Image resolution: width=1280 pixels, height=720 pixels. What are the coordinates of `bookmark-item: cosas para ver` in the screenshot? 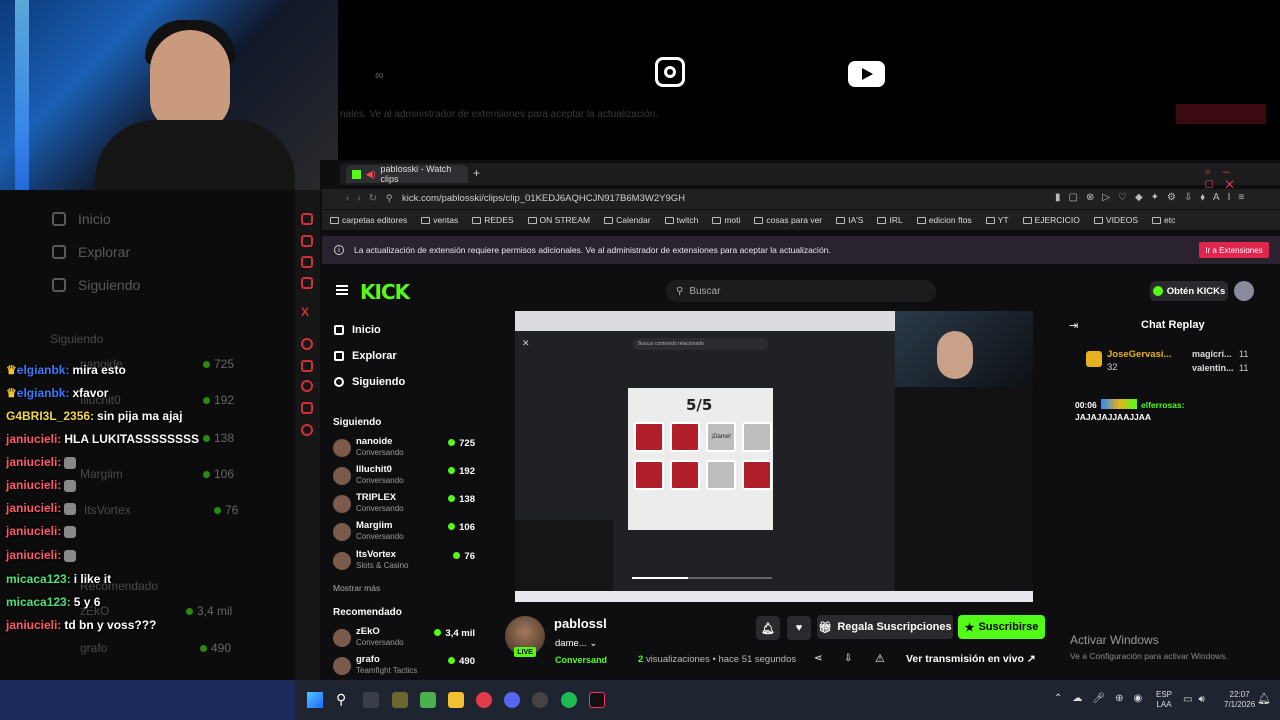 It's located at (788, 220).